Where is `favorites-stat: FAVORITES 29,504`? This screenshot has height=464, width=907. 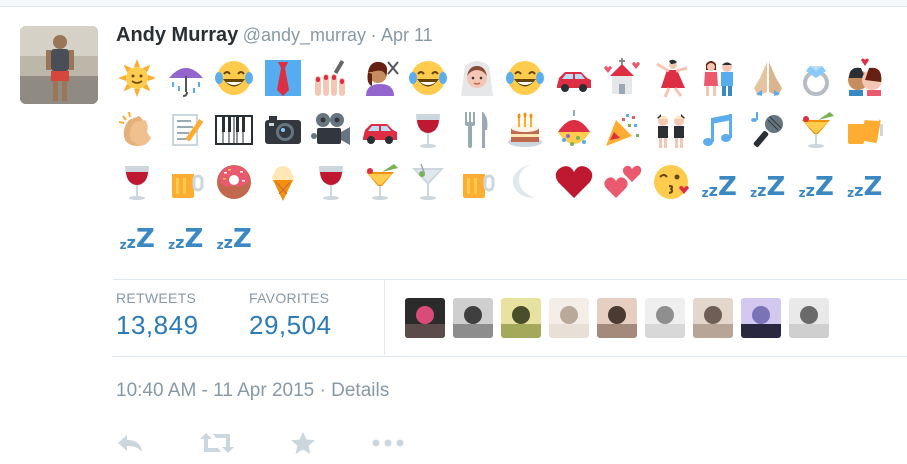
favorites-stat: FAVORITES 29,504 is located at coordinates (290, 315).